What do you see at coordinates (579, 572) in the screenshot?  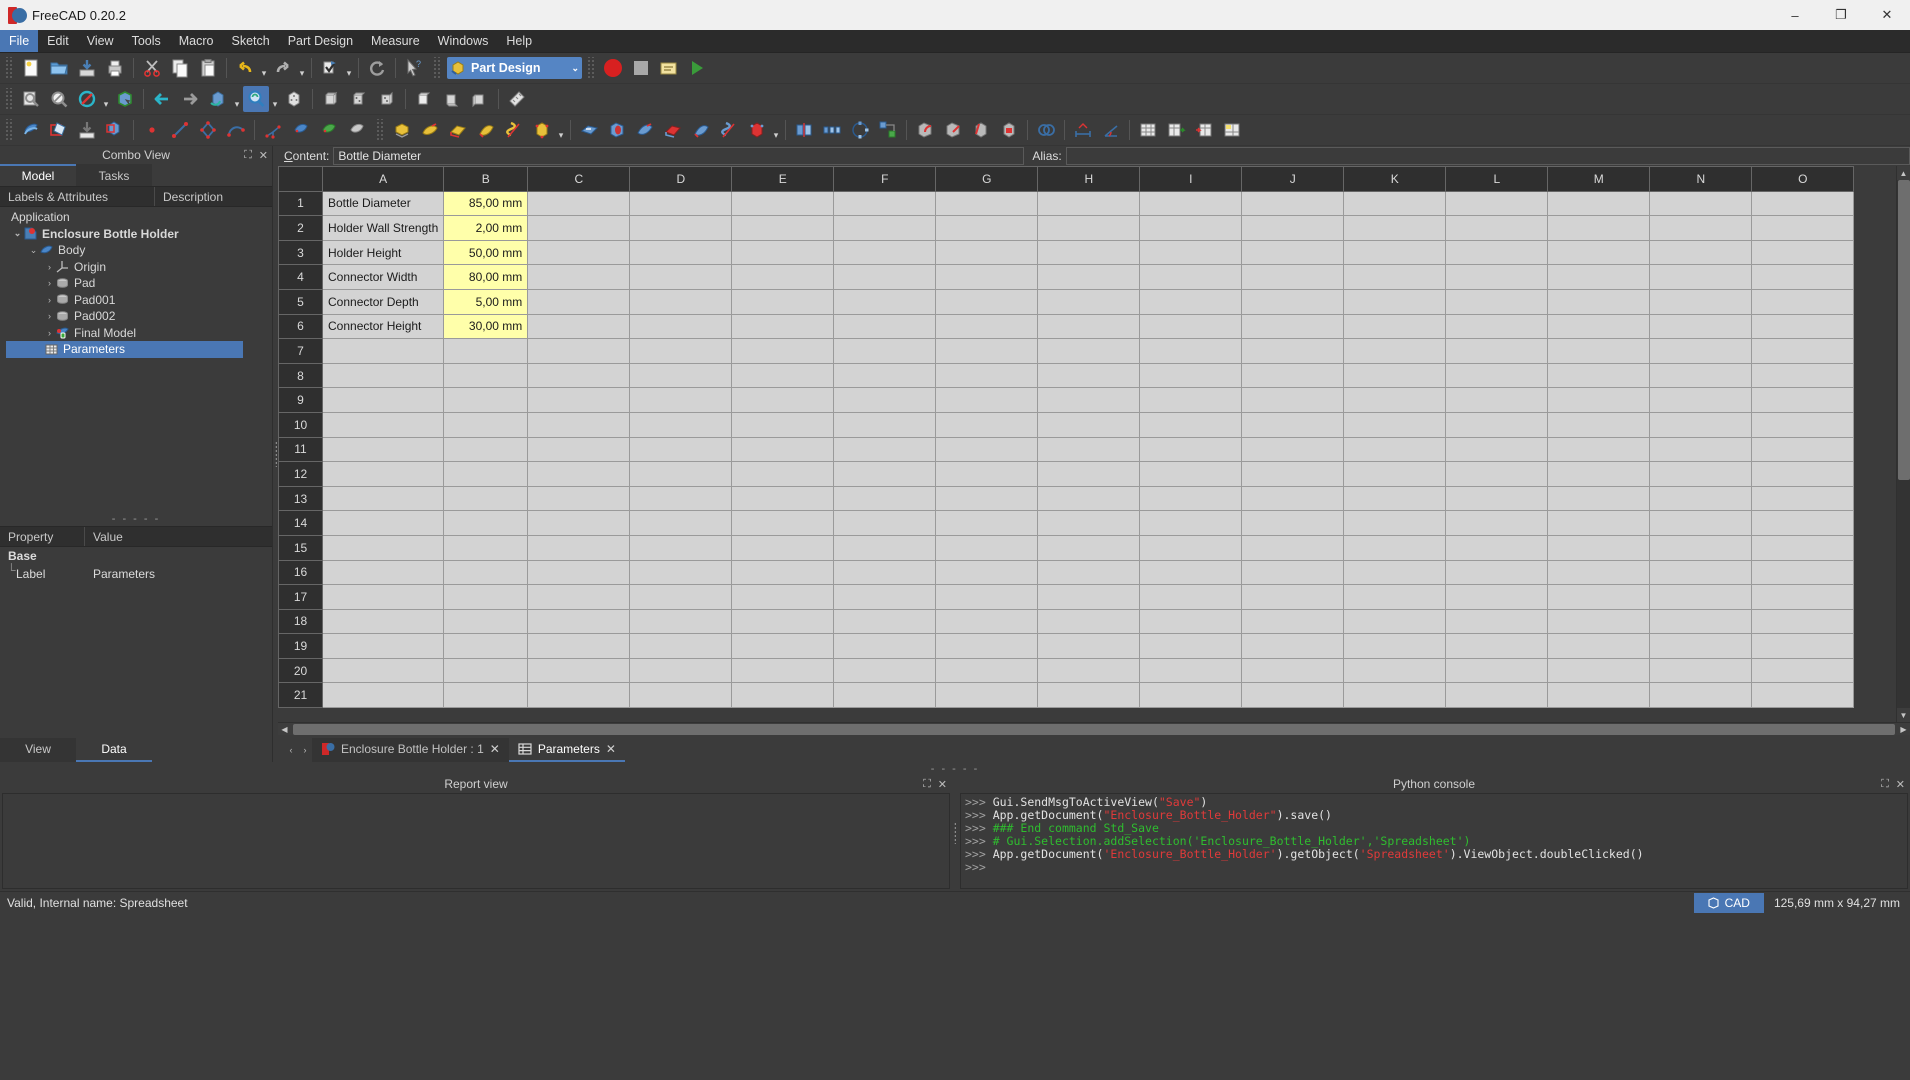 I see `cell-C16` at bounding box center [579, 572].